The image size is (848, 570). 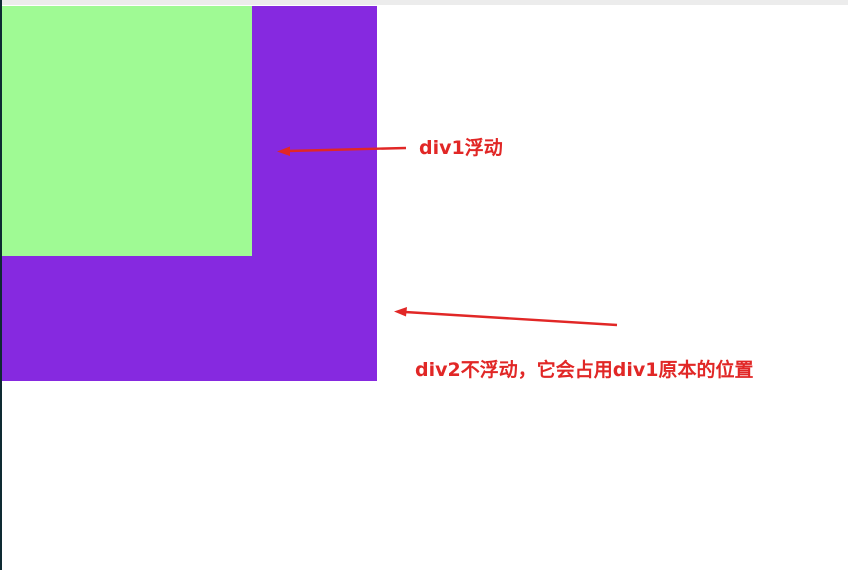 I want to click on div2-annotation: div2不浮动，它会占用div1原本的位置, so click(x=584, y=370).